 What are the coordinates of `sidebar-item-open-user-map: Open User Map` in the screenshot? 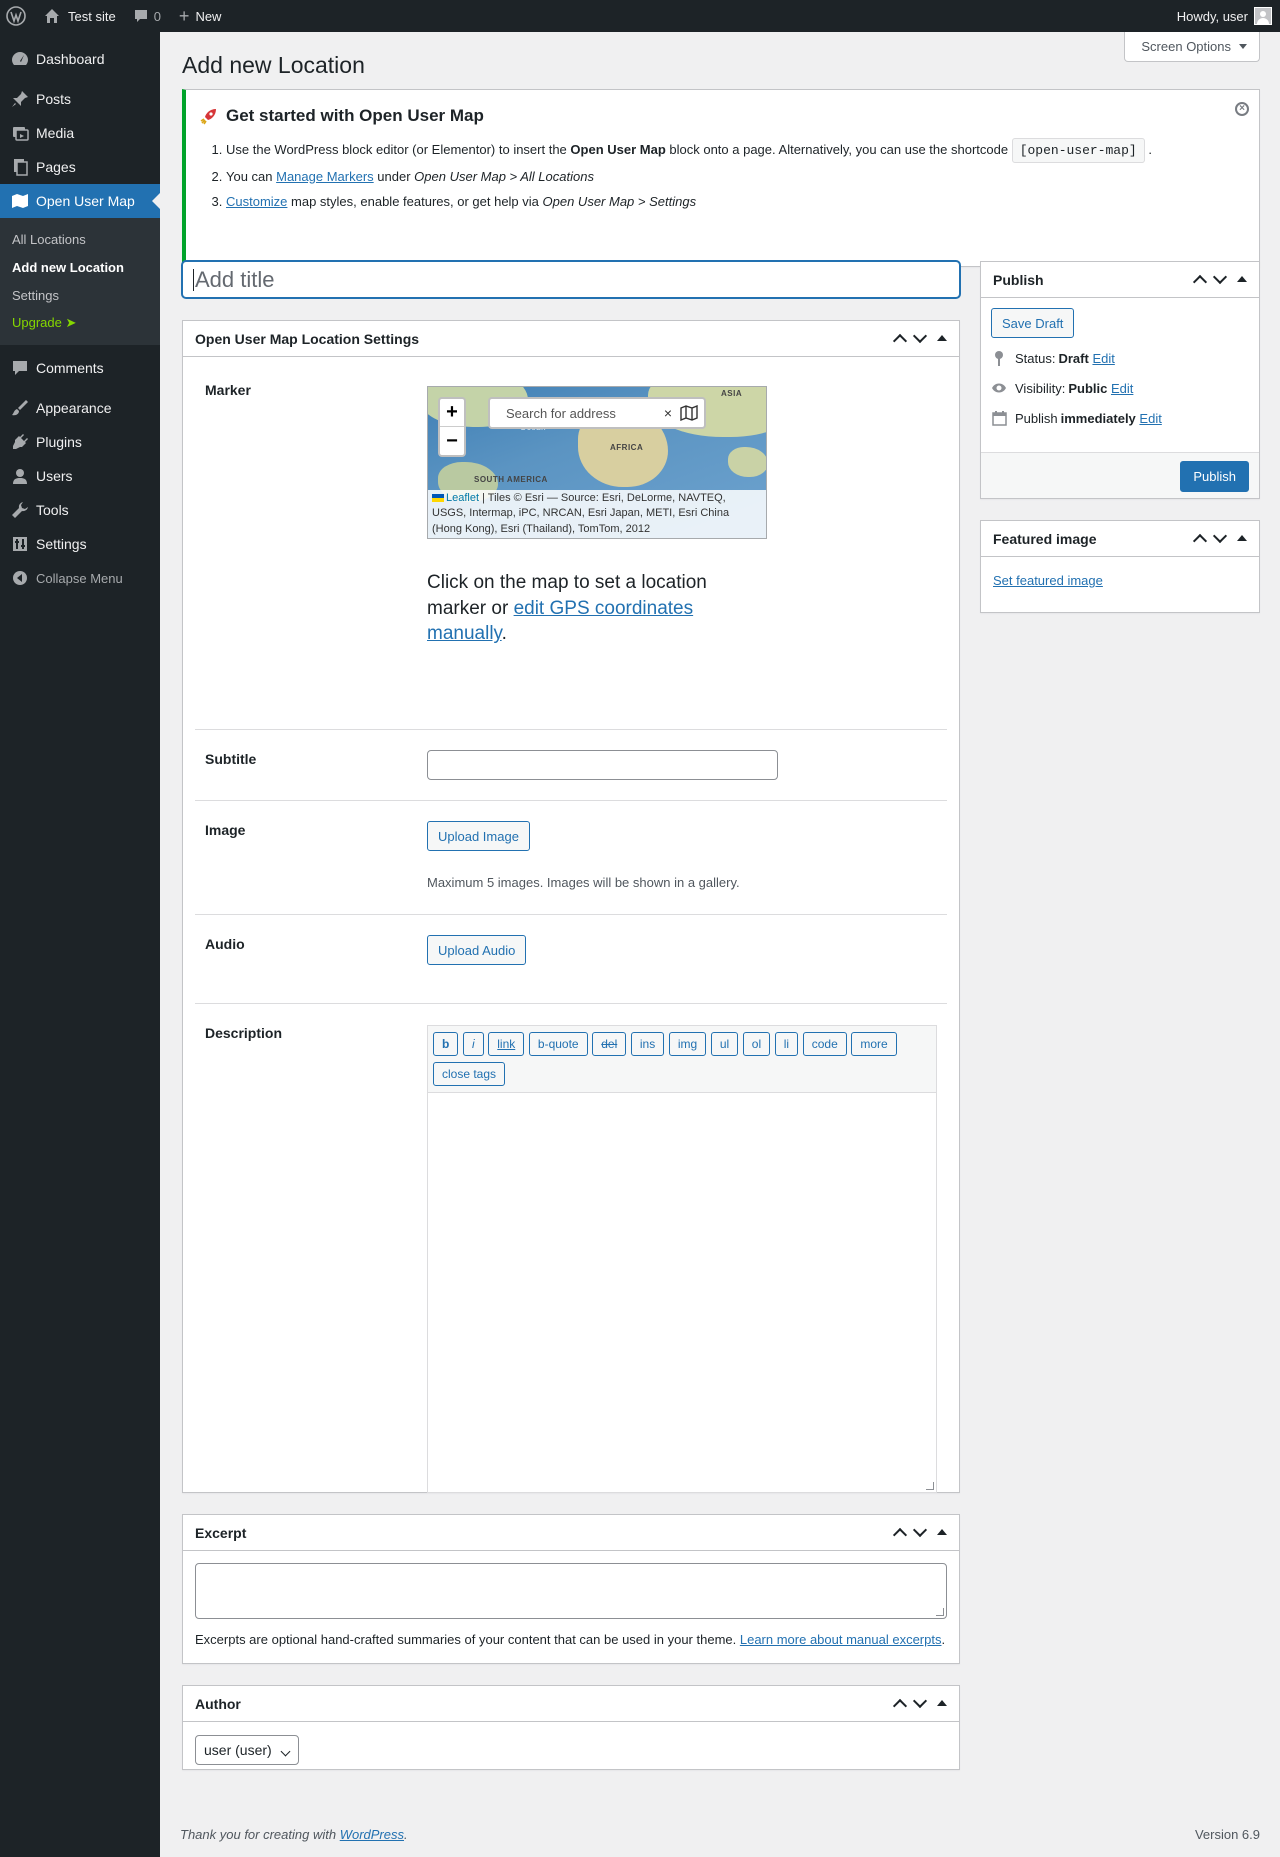 It's located at (80, 201).